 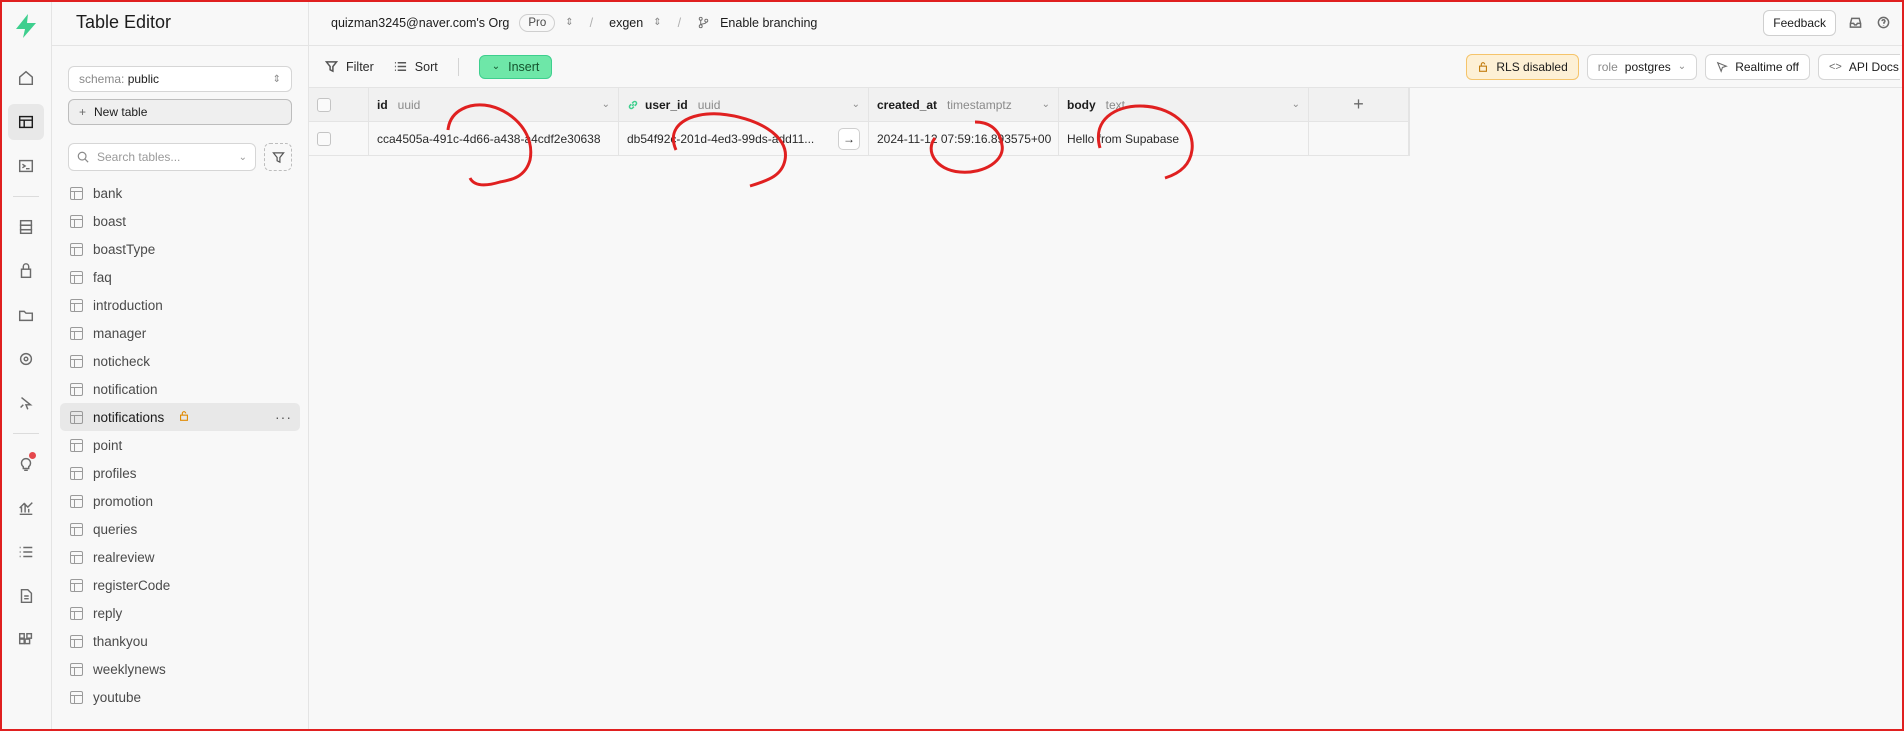 What do you see at coordinates (180, 249) in the screenshot?
I see `sidebar-item-boasttype: boastType` at bounding box center [180, 249].